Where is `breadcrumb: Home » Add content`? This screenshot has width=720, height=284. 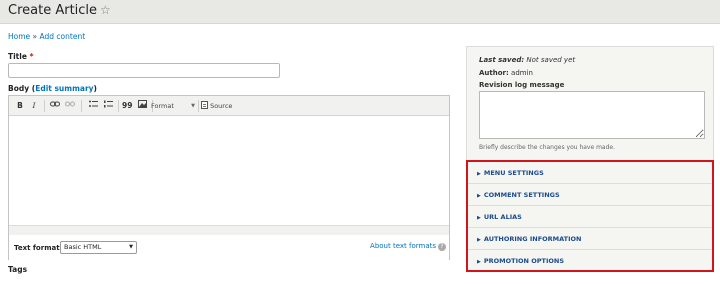 breadcrumb: Home » Add content is located at coordinates (46, 36).